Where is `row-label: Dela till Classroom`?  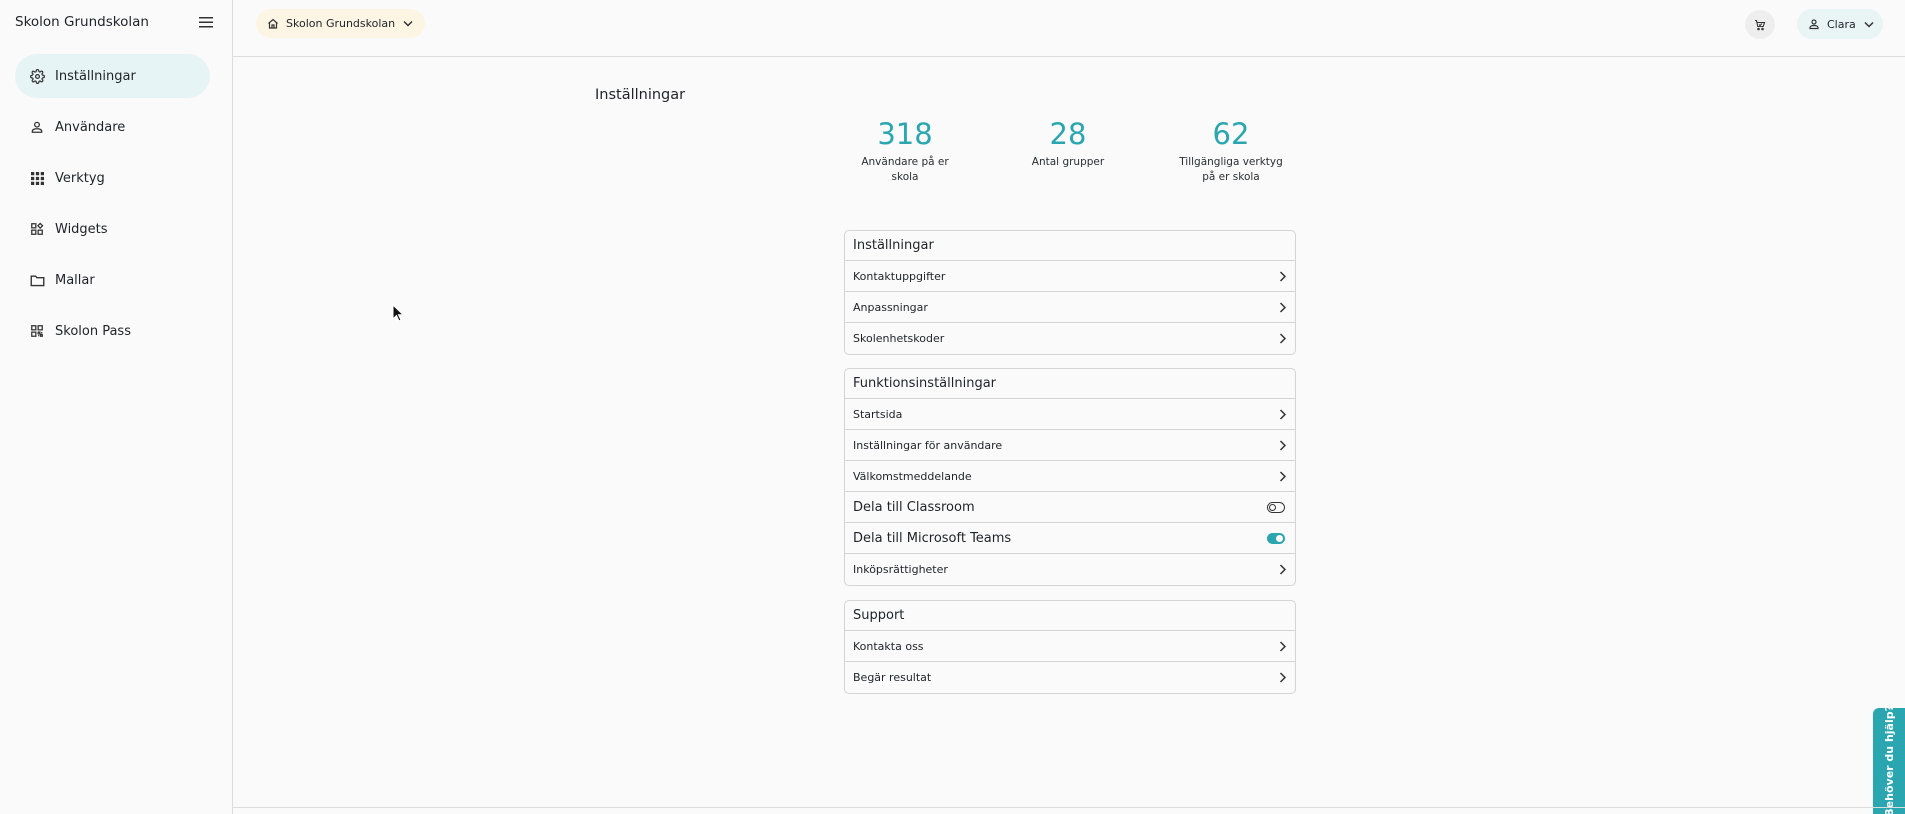 row-label: Dela till Classroom is located at coordinates (914, 507).